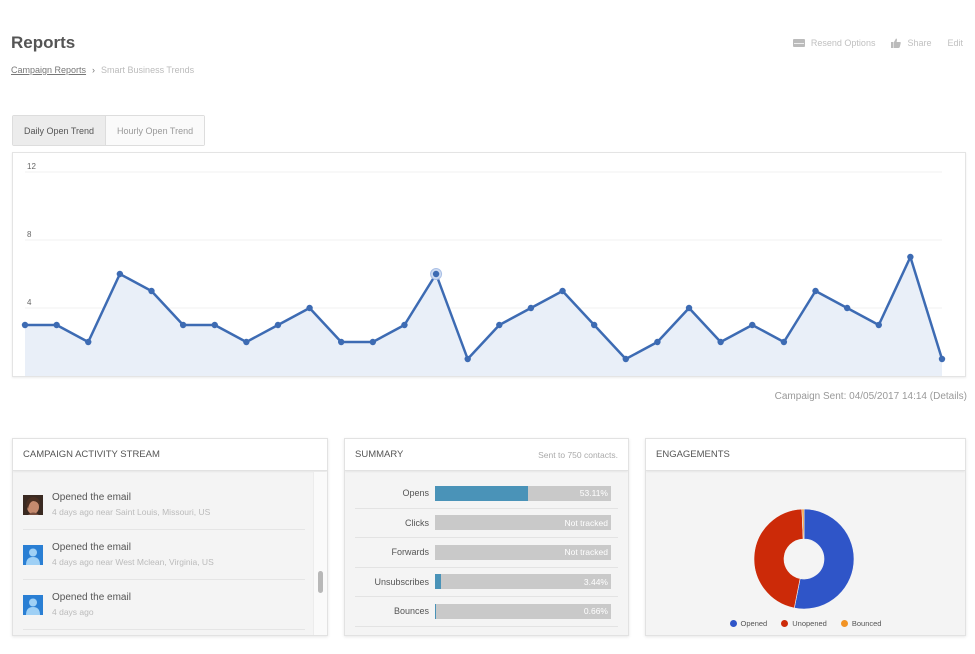 Image resolution: width=975 pixels, height=654 pixels. I want to click on summary-row-opens: Opens 53.11%, so click(486, 494).